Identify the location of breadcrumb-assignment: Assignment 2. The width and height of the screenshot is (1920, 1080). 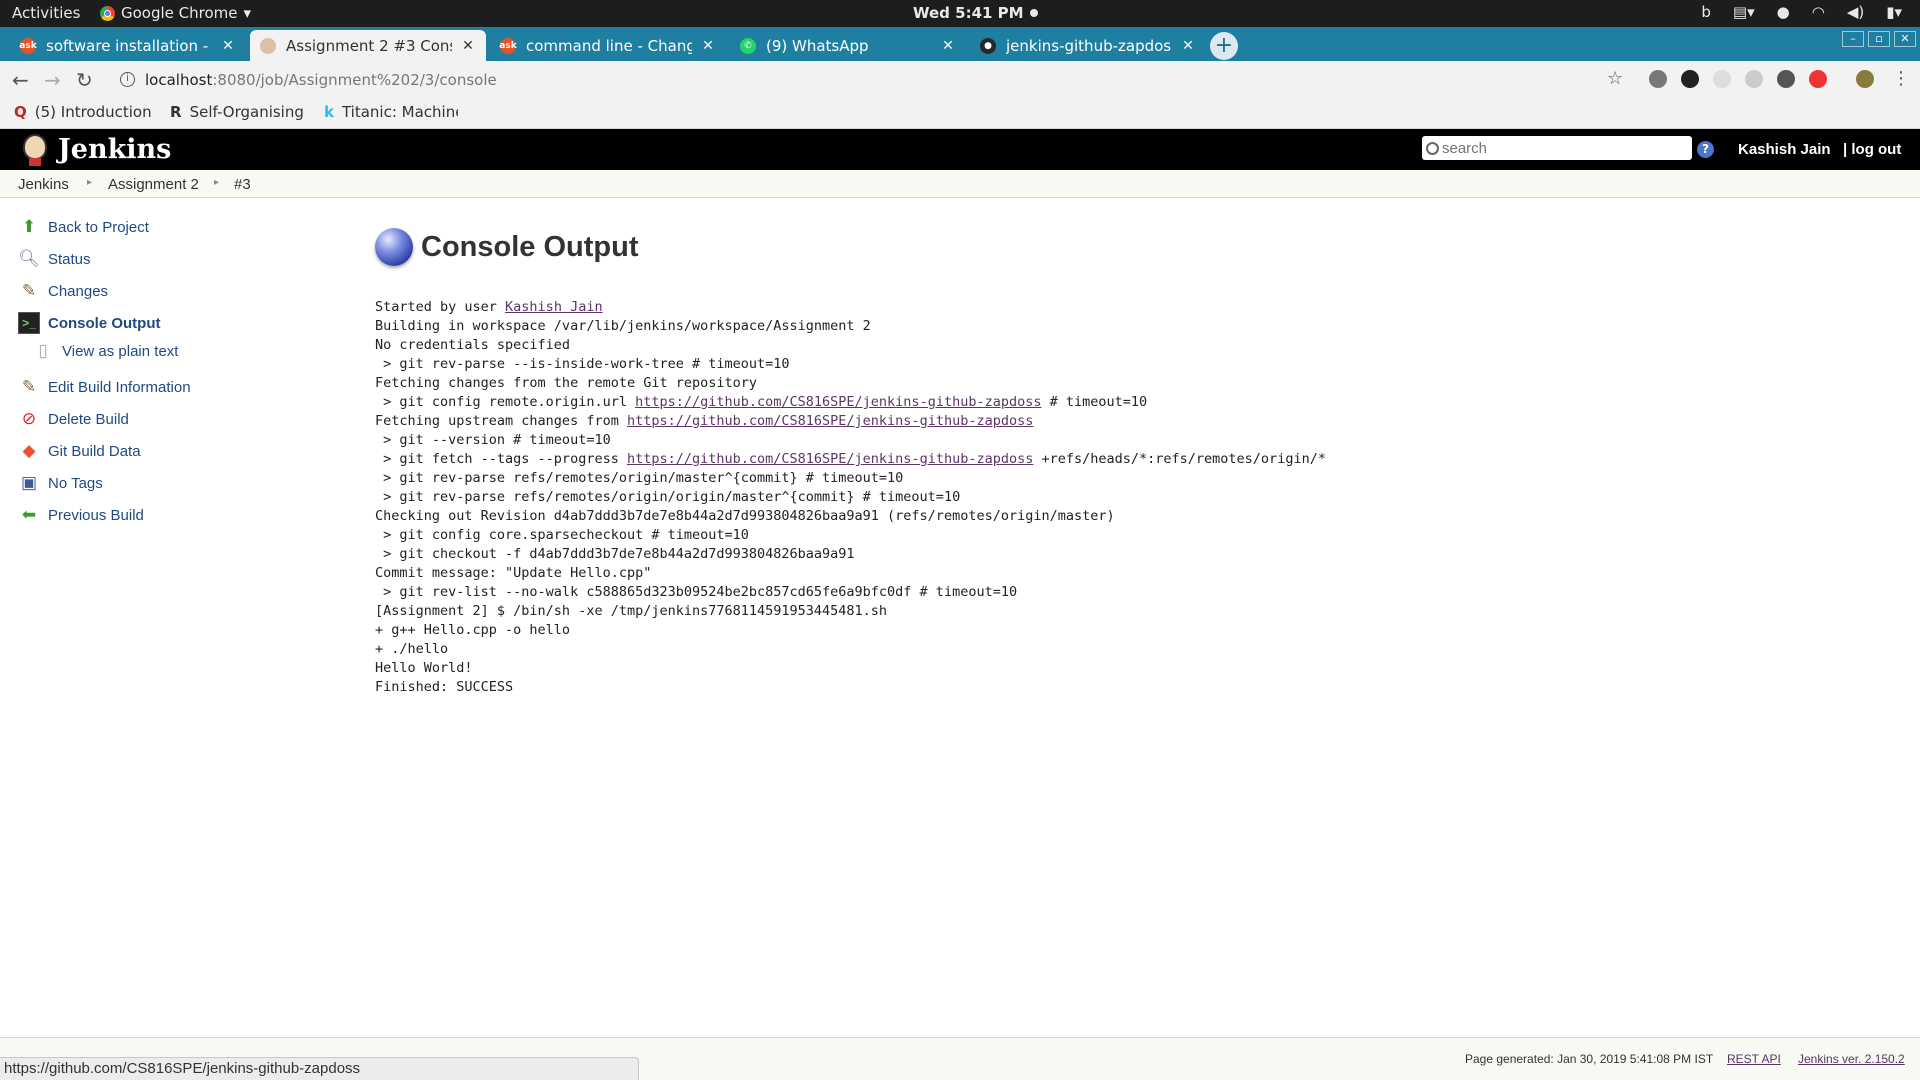
(153, 184).